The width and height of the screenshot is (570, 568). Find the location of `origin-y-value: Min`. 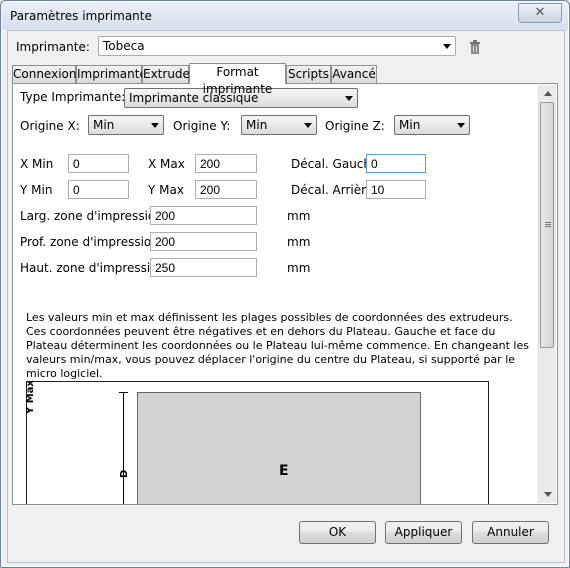

origin-y-value: Min is located at coordinates (257, 125).